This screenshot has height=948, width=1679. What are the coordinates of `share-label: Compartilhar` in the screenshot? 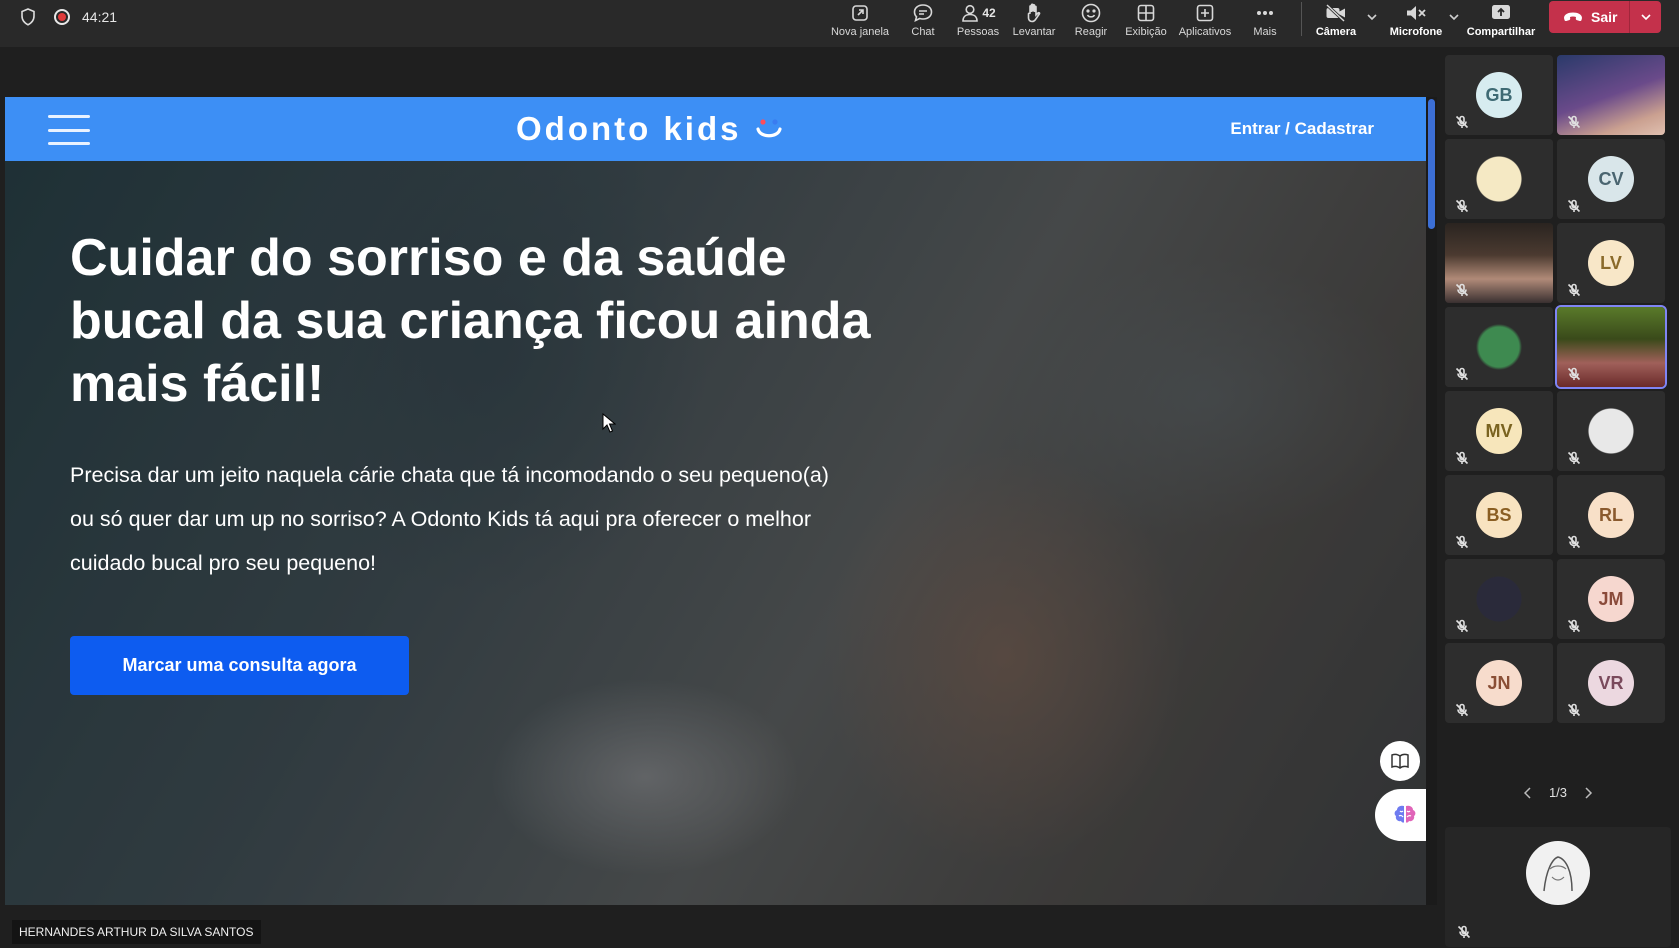 It's located at (1501, 32).